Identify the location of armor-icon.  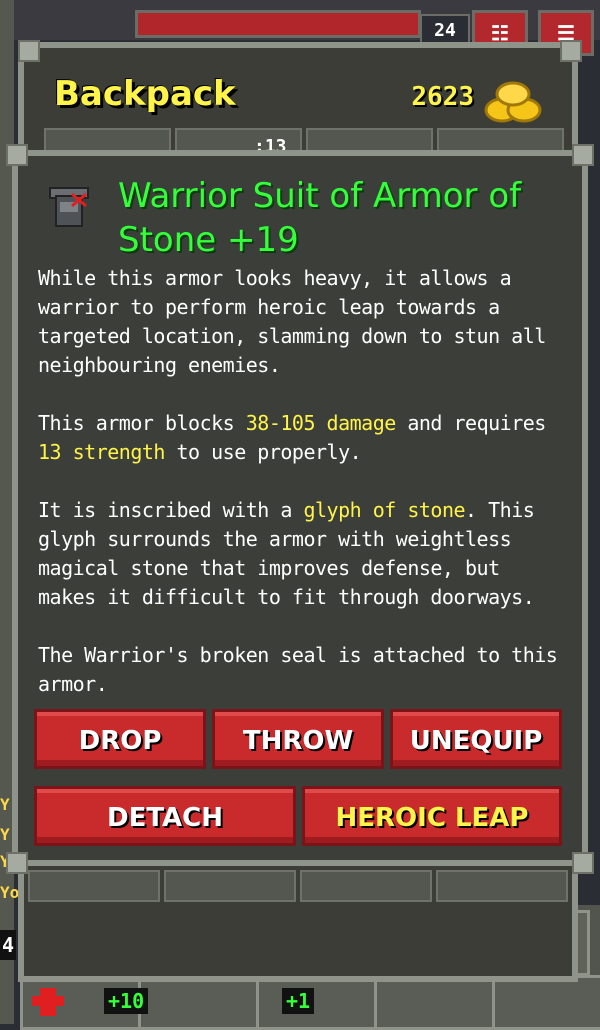
(69, 207).